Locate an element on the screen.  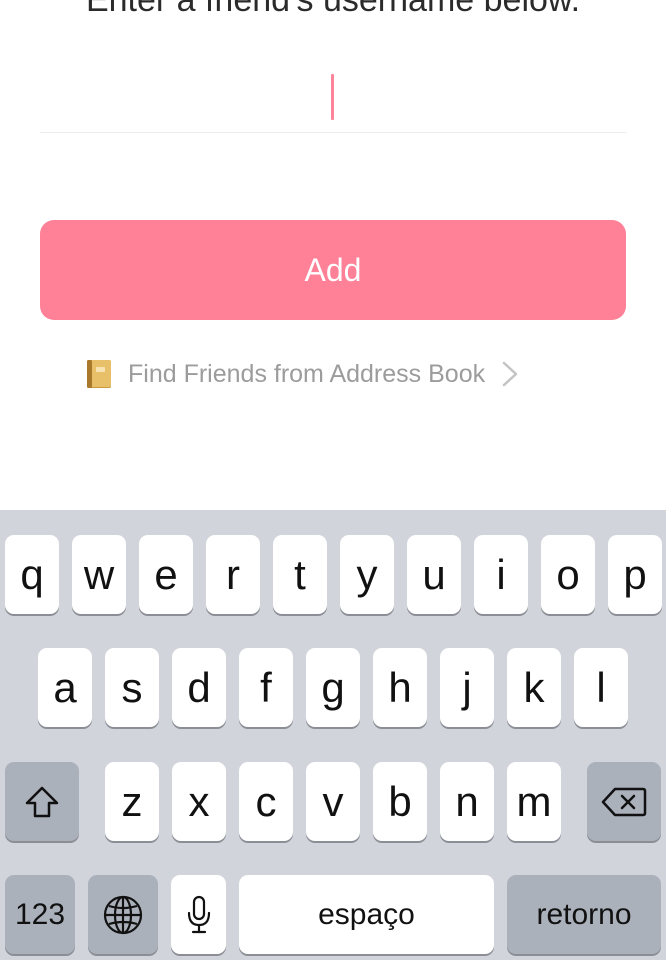
username-input is located at coordinates (333, 96).